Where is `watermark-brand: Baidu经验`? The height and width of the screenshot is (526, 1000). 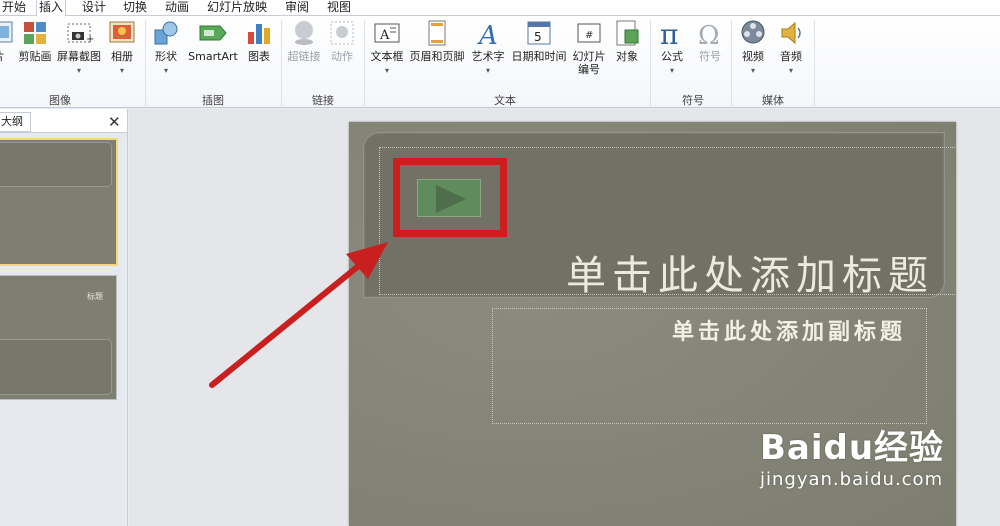
watermark-brand: Baidu经验 is located at coordinates (852, 448).